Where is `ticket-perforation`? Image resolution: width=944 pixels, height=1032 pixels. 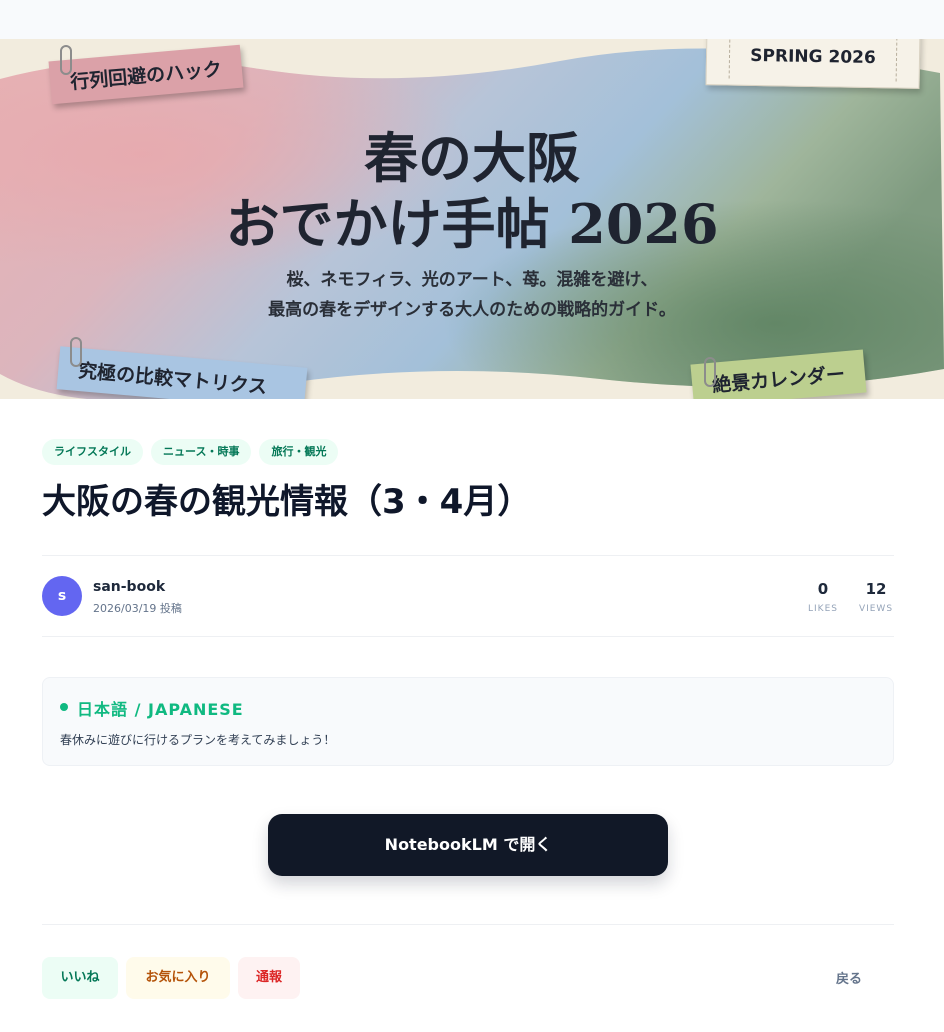 ticket-perforation is located at coordinates (813, 60).